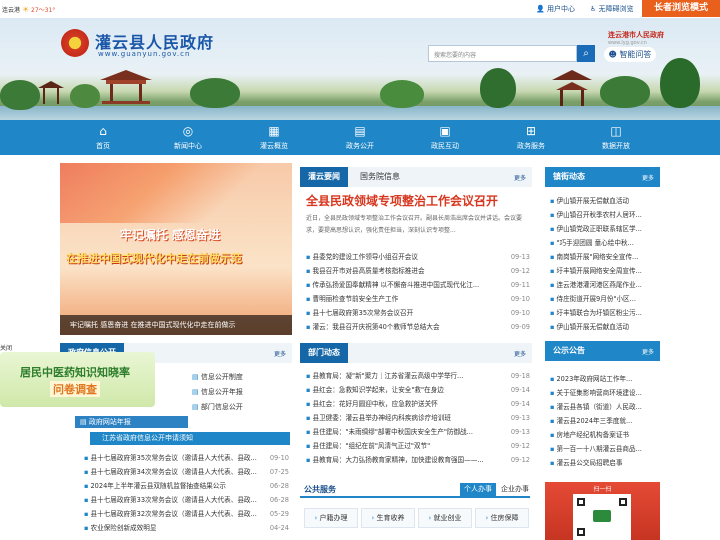 This screenshot has width=720, height=540. I want to click on notice-panel-header: 公示公告 更多, so click(602, 351).